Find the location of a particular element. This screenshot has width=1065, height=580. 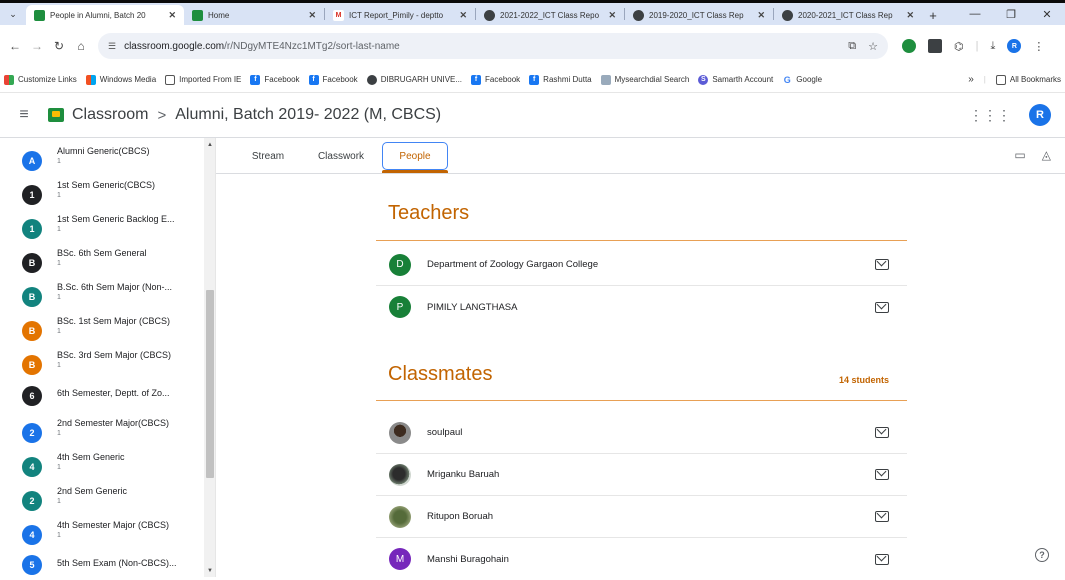

tab-classwork: Classwork is located at coordinates (341, 156).